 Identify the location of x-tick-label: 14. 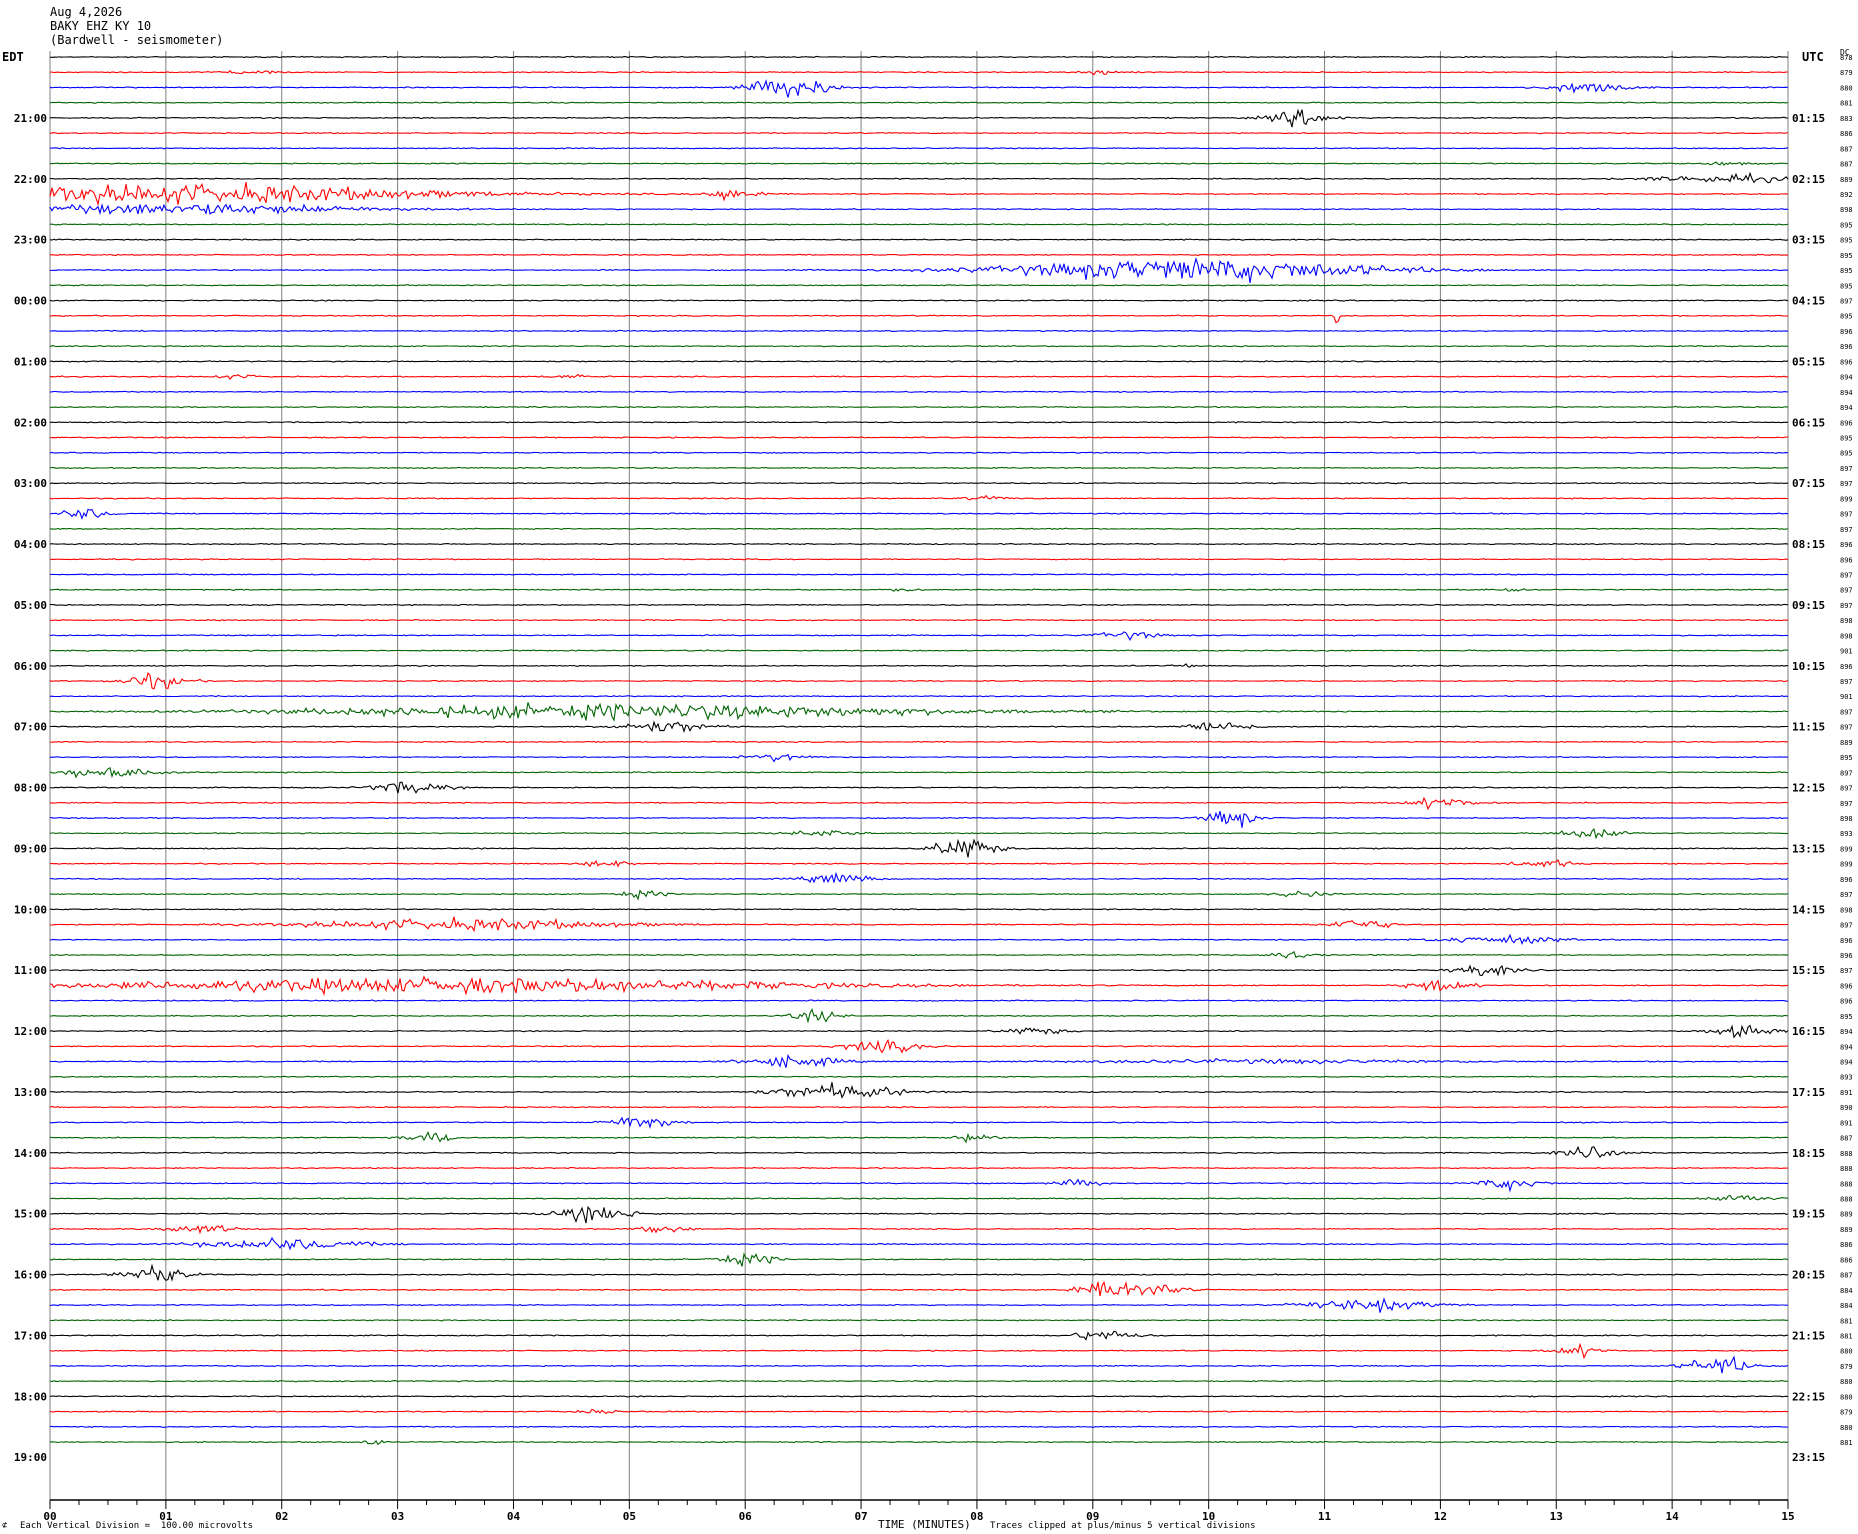
(1673, 1516).